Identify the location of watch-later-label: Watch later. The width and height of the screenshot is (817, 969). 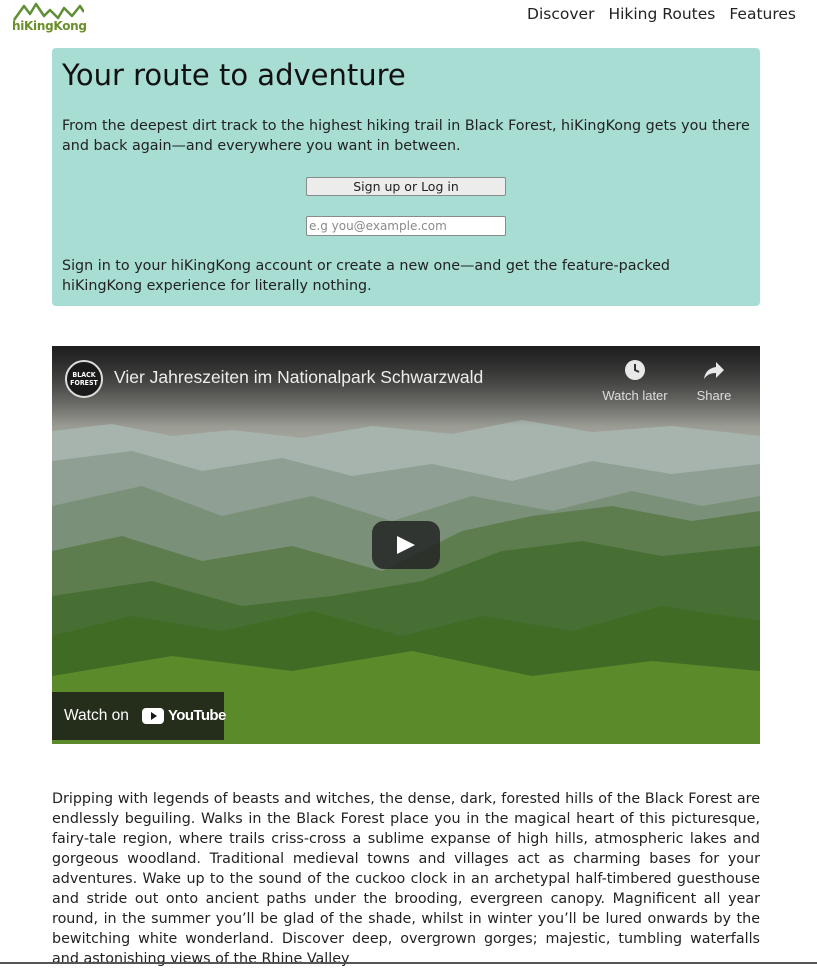
(635, 395).